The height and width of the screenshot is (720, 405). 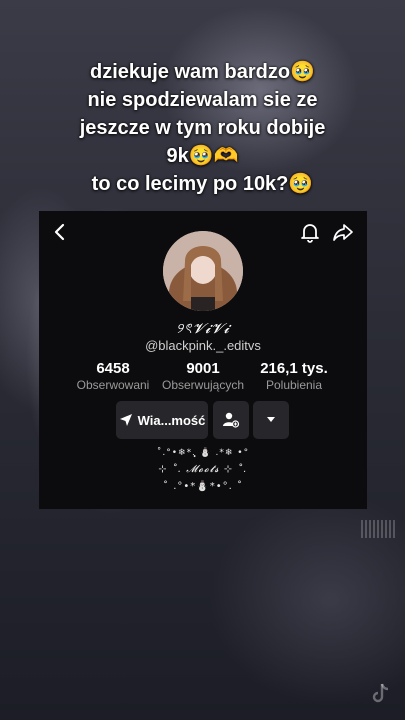 I want to click on following-stat: 6458 Obserwowani, so click(x=113, y=376).